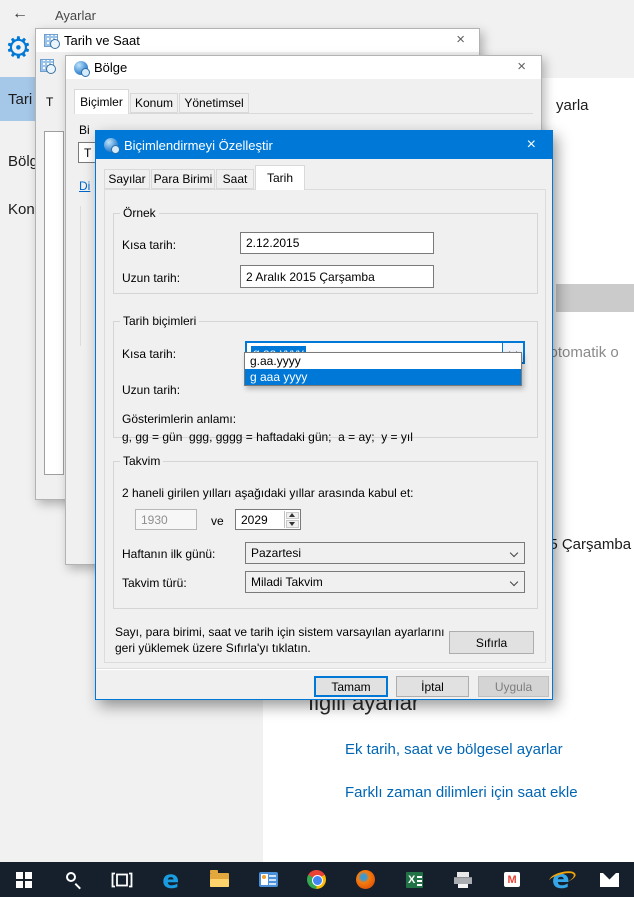  Describe the element at coordinates (385, 553) in the screenshot. I see `first-day-combobox: Pazartesi` at that location.